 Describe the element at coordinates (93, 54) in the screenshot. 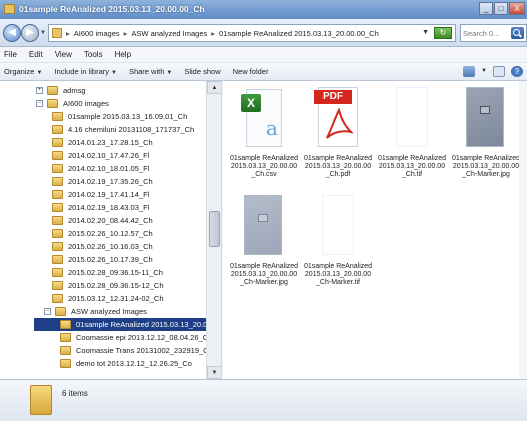

I see `menu-tools: Tools` at that location.